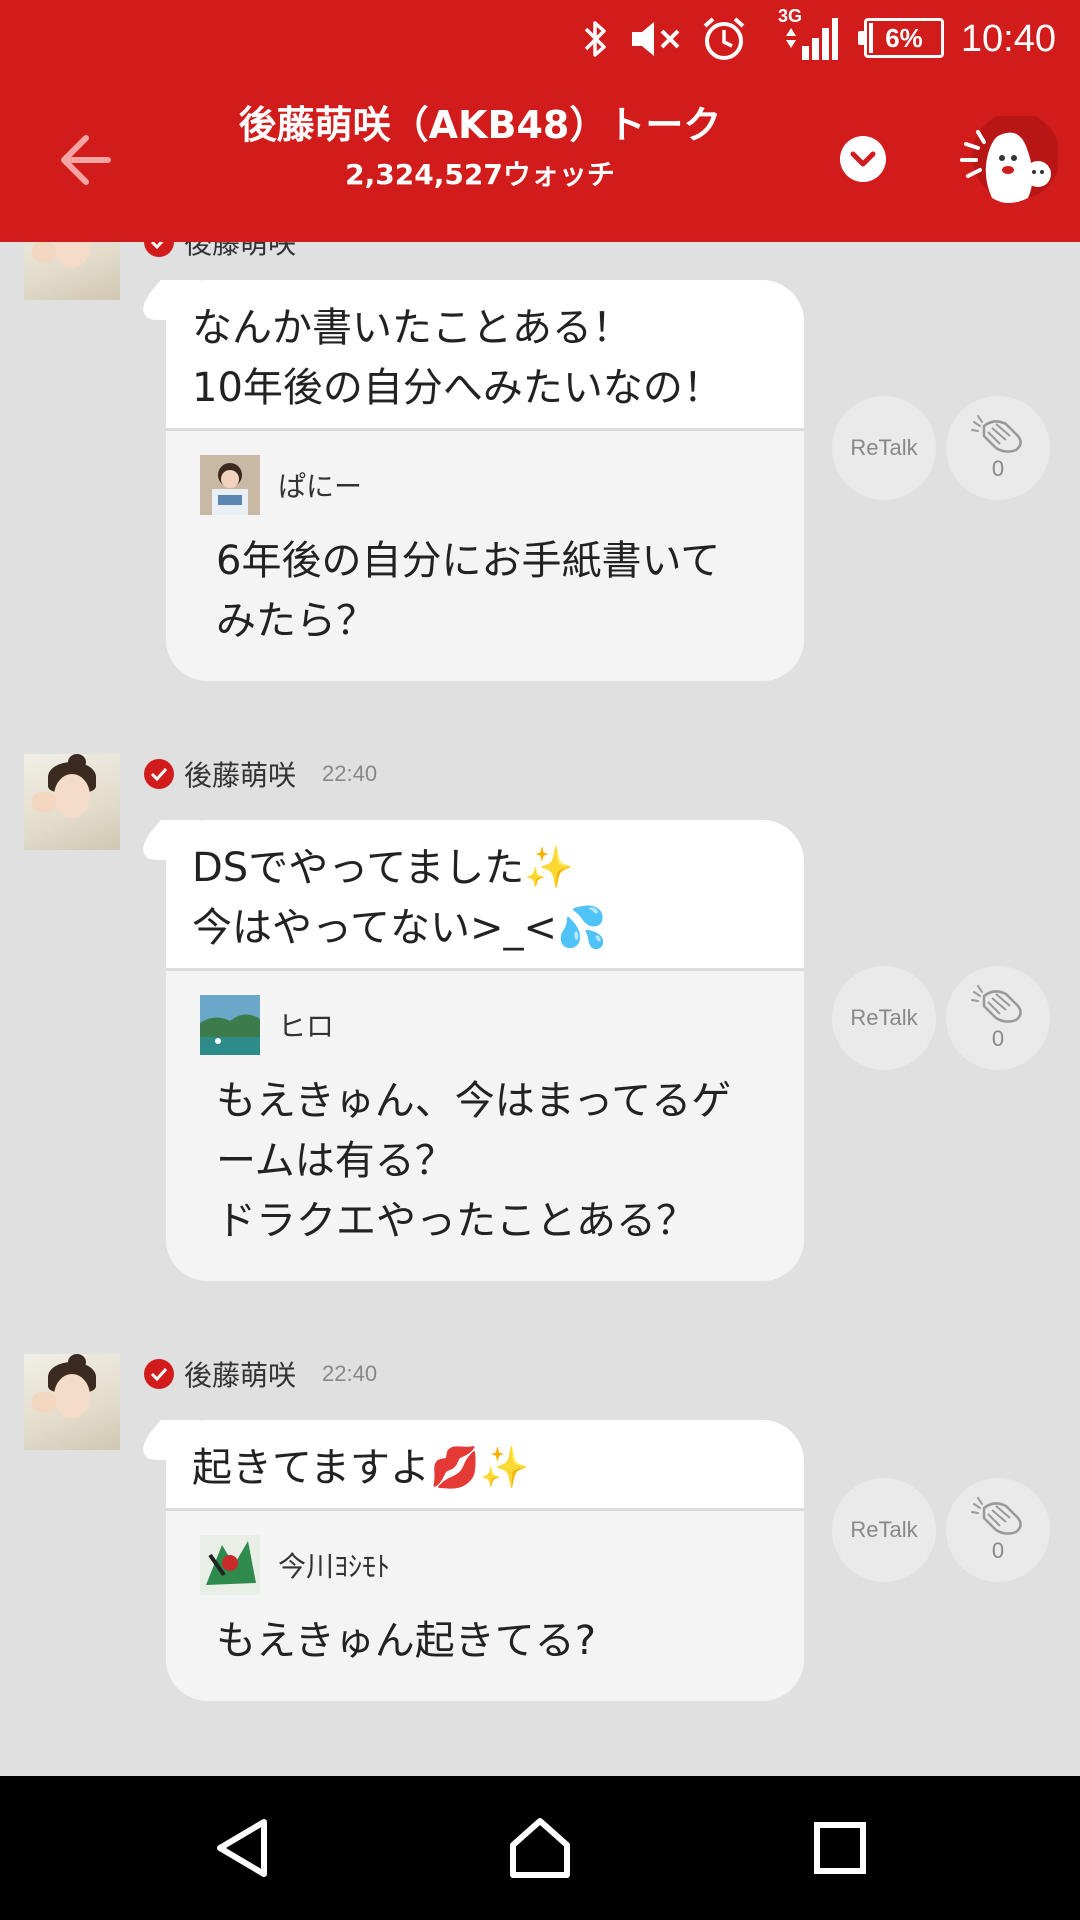  I want to click on message-text: 起きてますよ💋✨, so click(485, 1465).